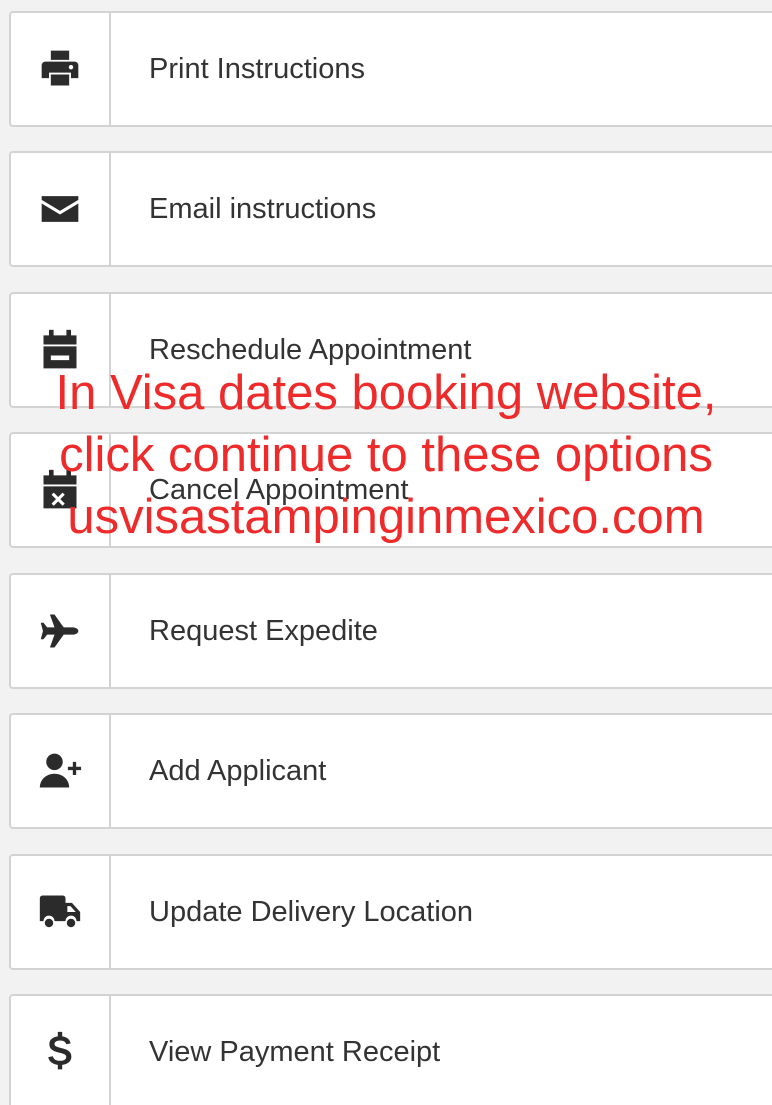  I want to click on print-icon, so click(61, 69).